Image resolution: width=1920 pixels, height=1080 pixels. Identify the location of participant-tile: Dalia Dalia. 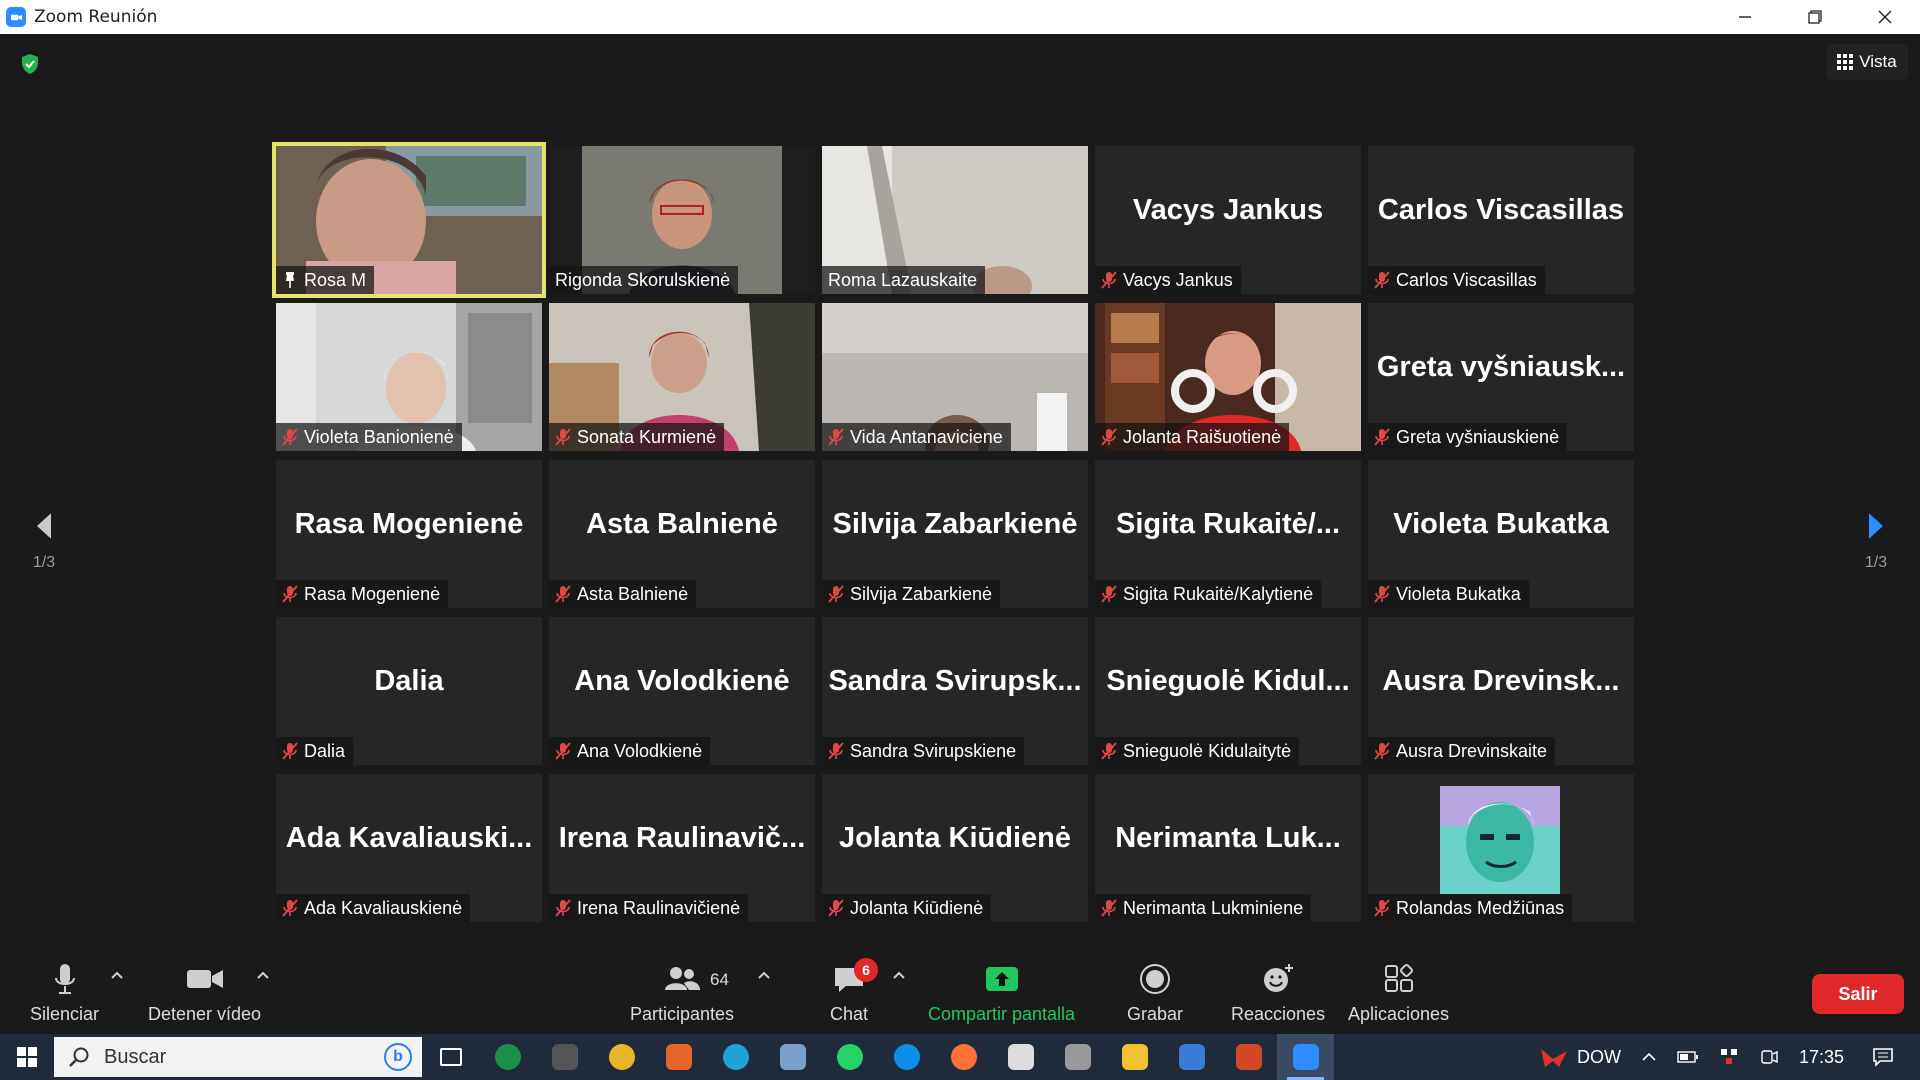
(409, 691).